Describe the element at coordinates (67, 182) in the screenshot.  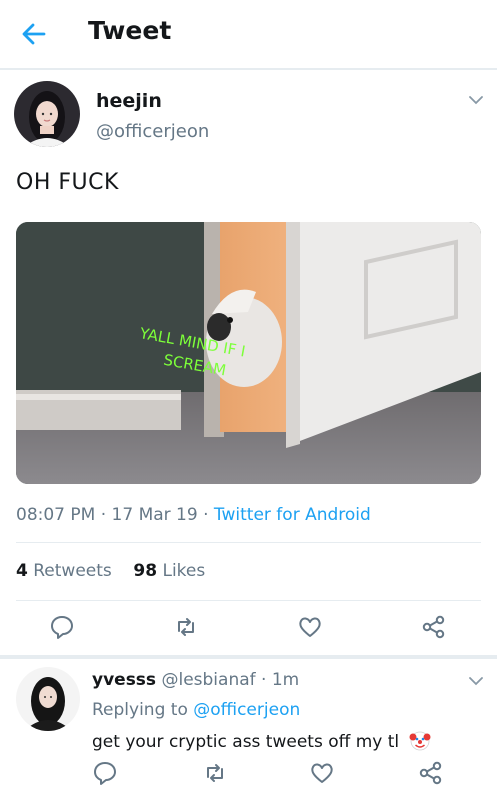
I see `tweet-text: OH FUCK` at that location.